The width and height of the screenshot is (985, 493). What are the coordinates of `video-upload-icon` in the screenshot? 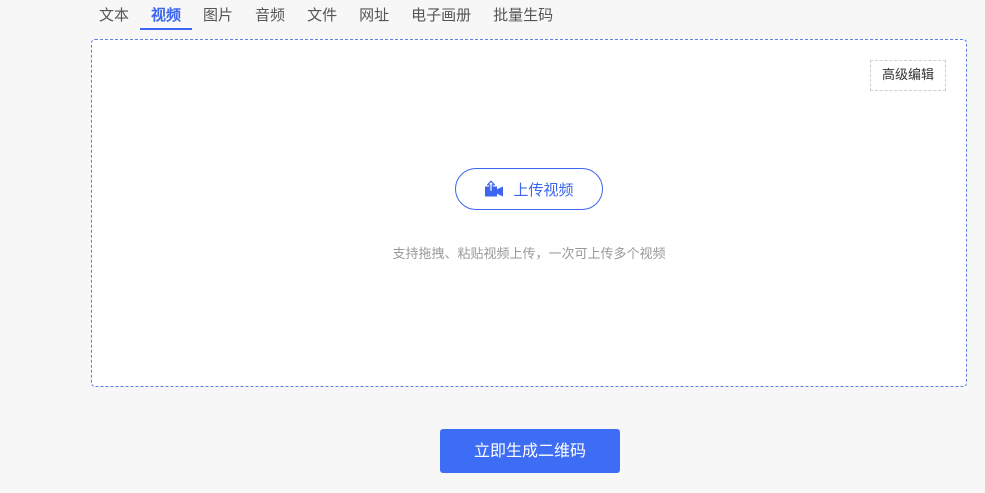 It's located at (494, 189).